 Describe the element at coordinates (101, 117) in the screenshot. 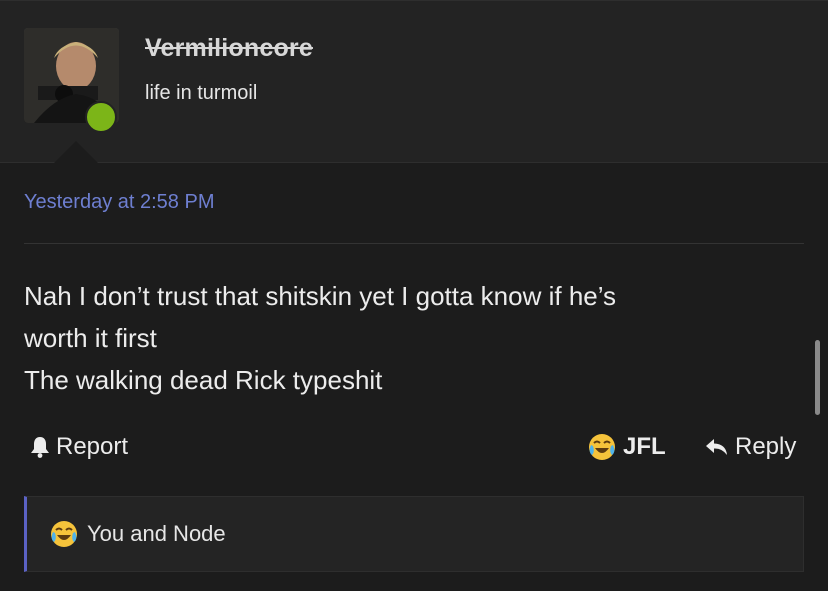

I see `online-status-indicator` at that location.